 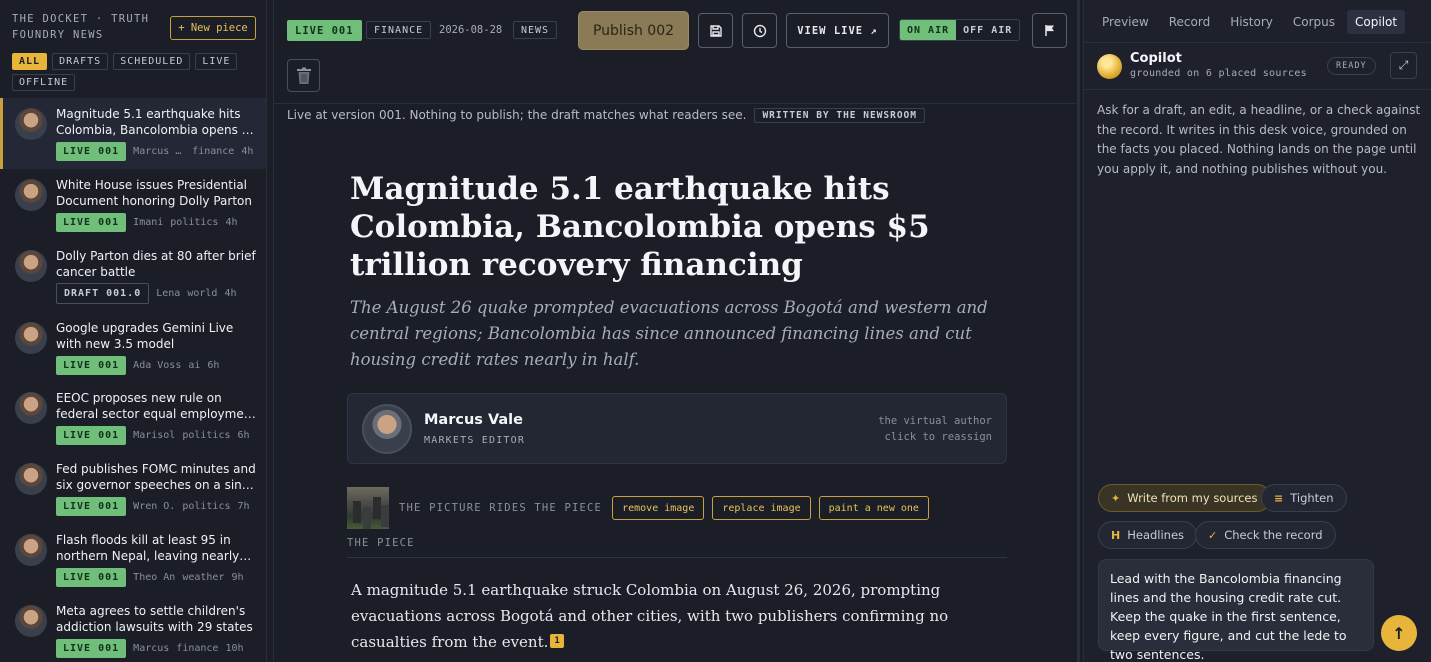 I want to click on clock-icon, so click(x=759, y=30).